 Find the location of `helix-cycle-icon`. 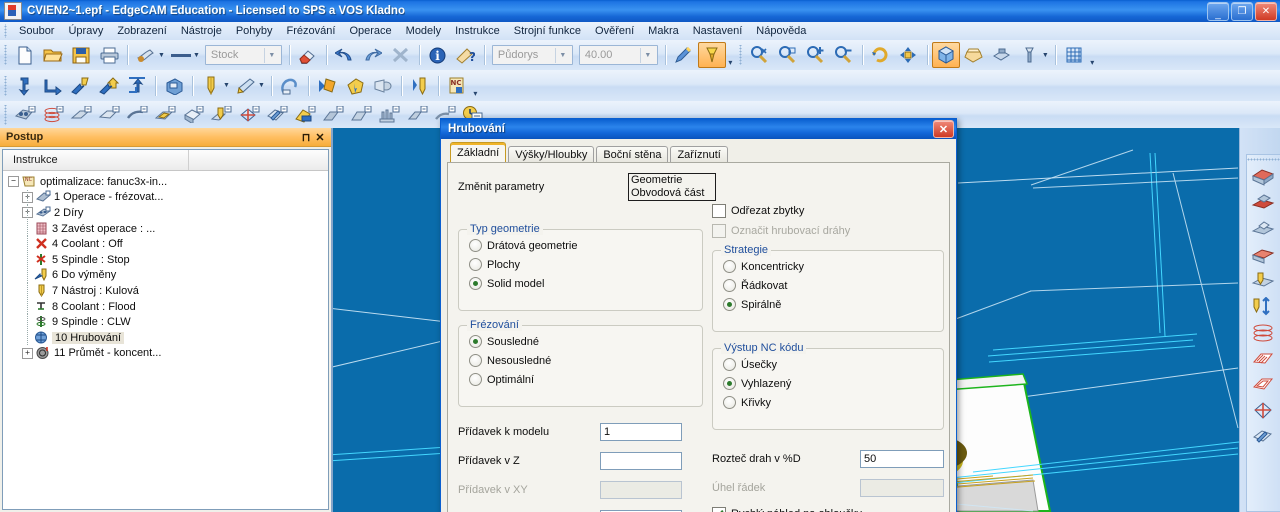

helix-cycle-icon is located at coordinates (53, 115).